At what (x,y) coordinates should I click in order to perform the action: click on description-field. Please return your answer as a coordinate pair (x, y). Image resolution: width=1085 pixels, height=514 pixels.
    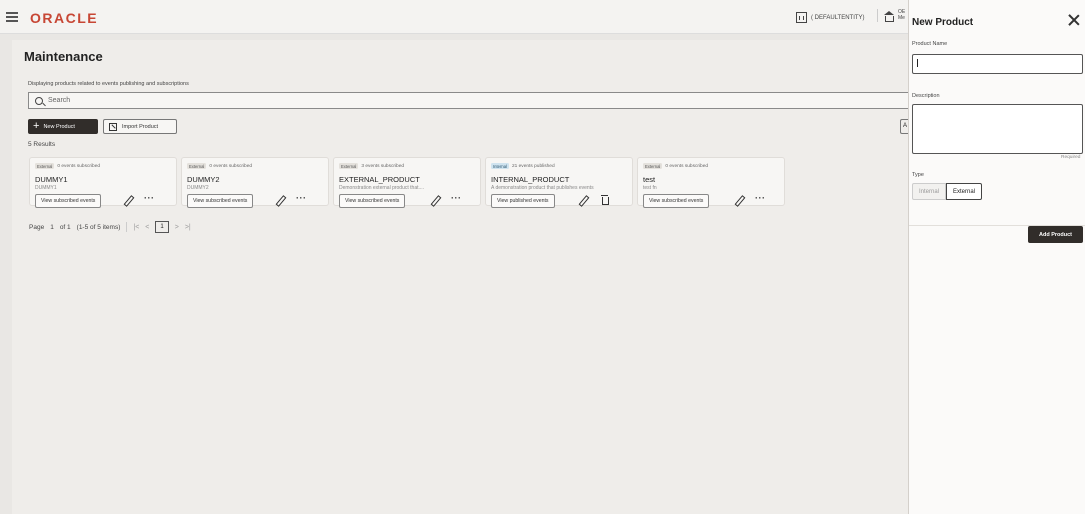
    Looking at the image, I should click on (997, 129).